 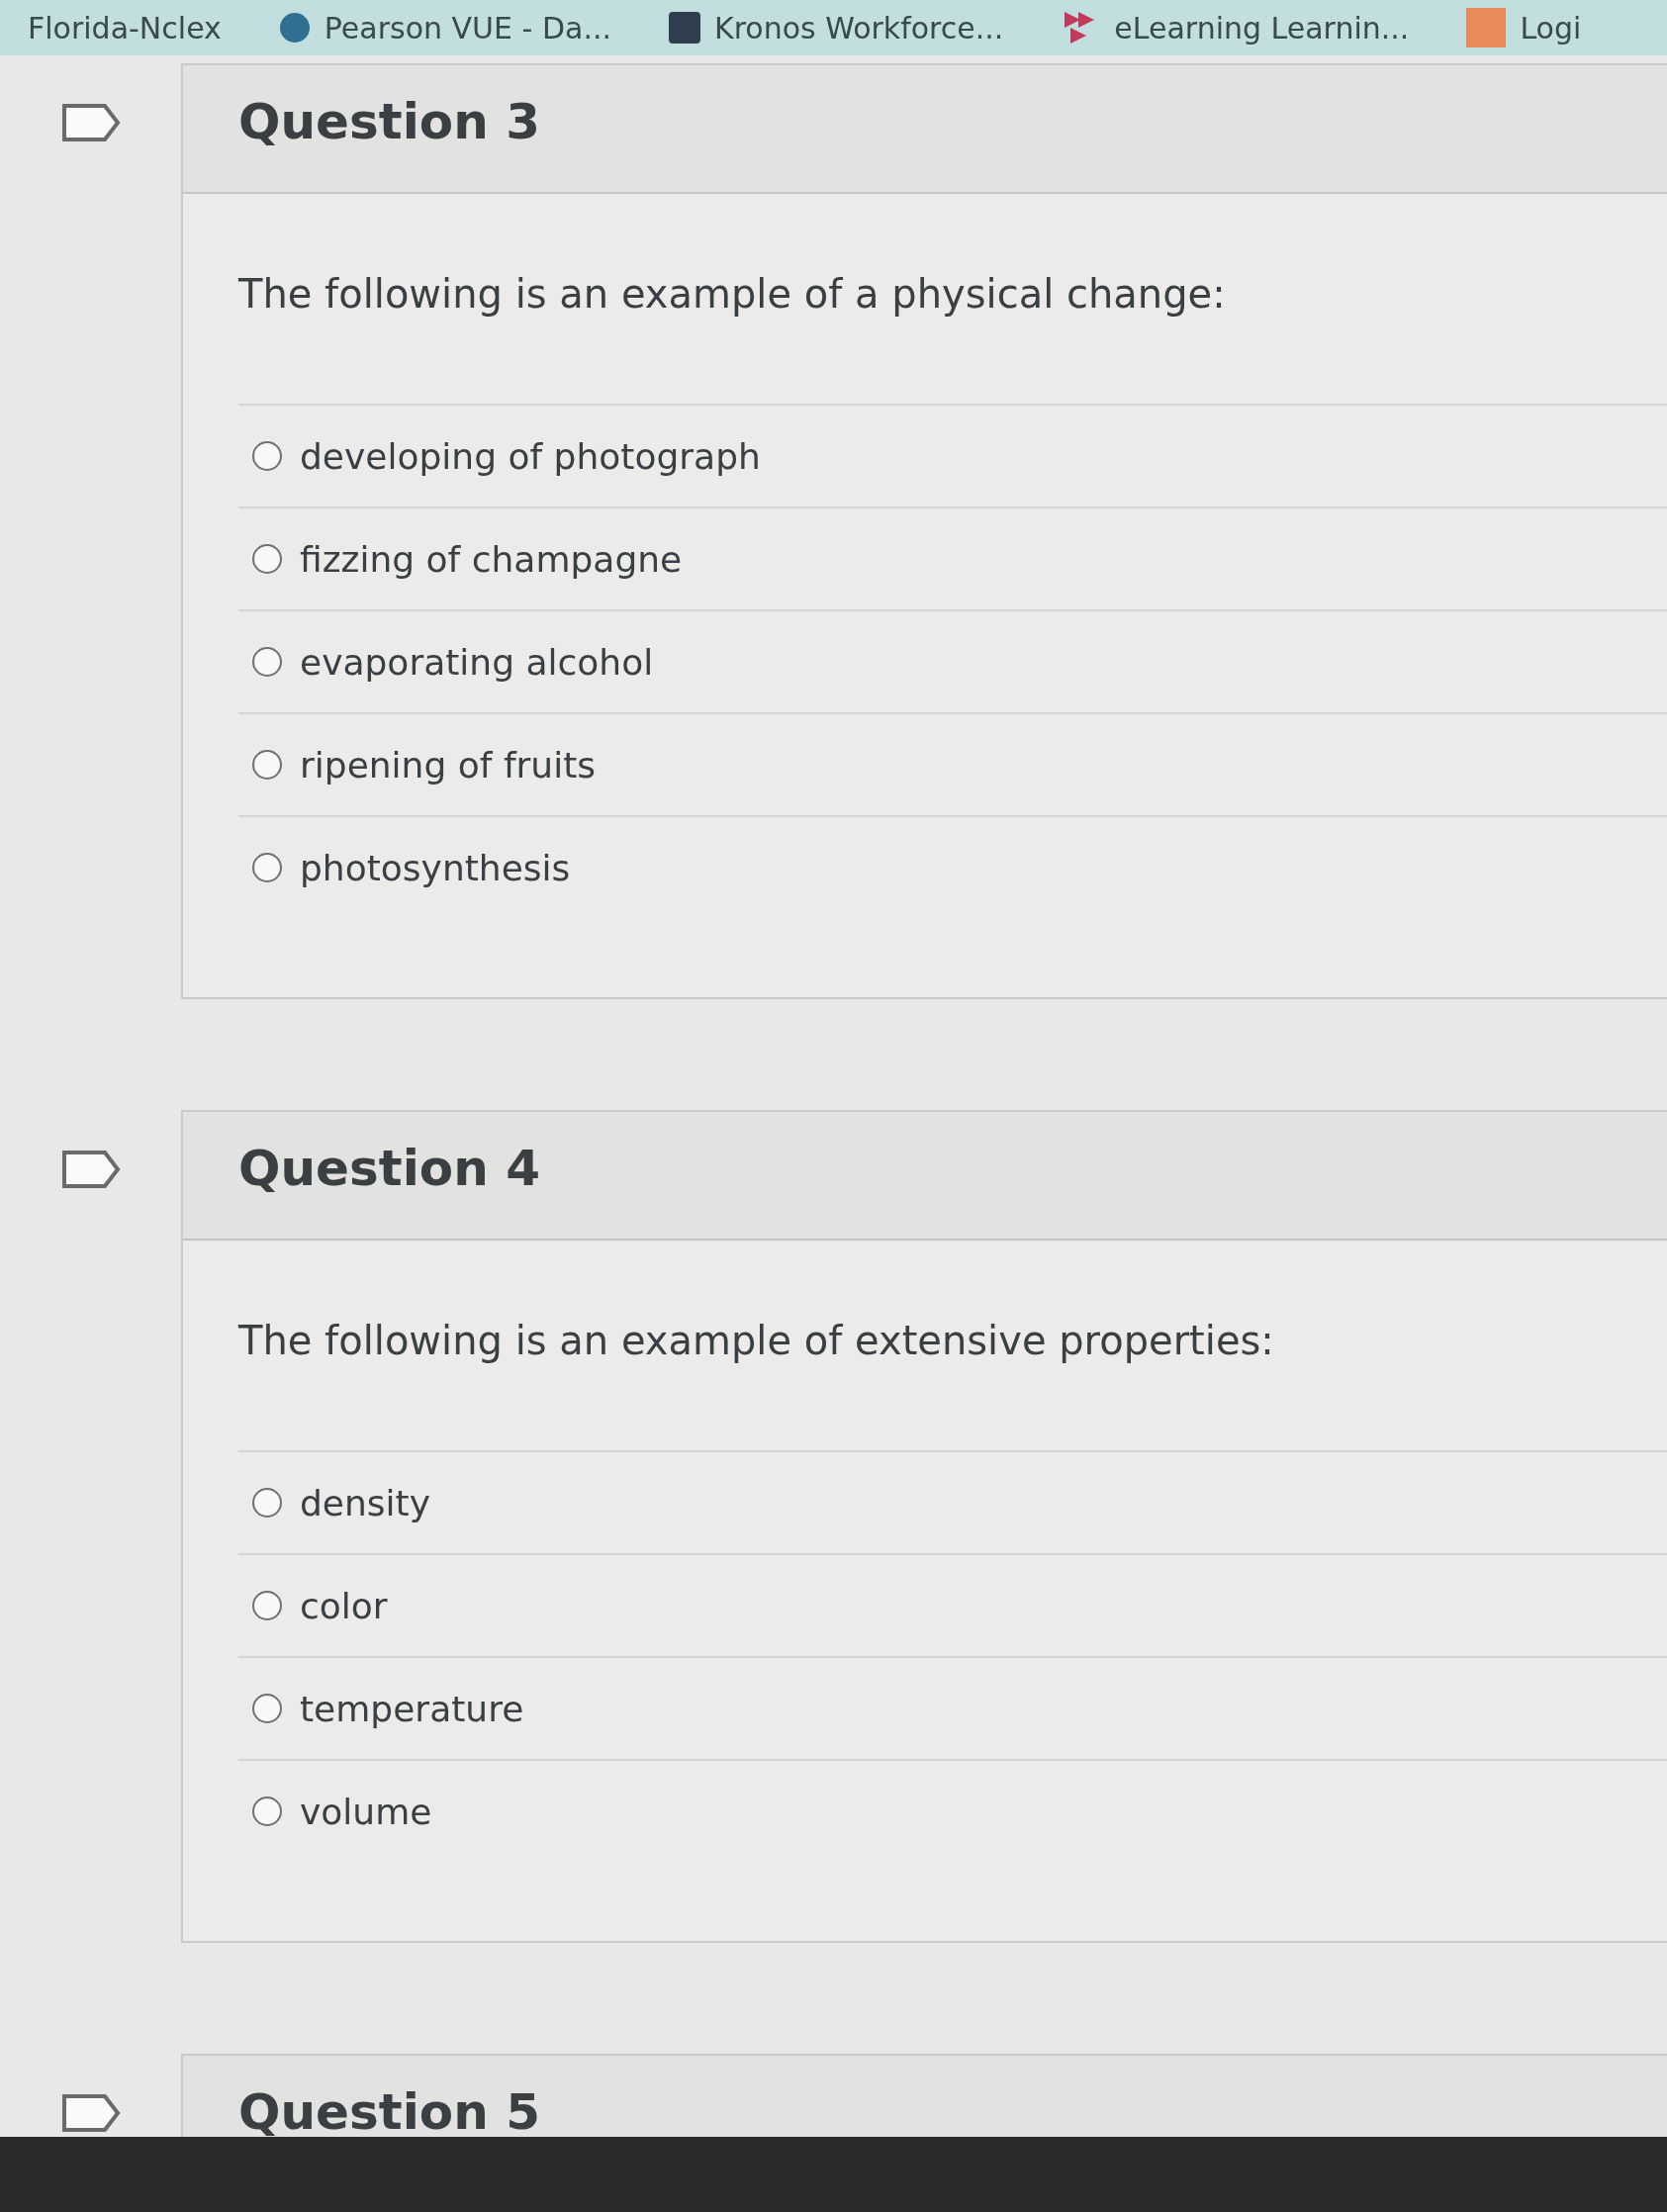 I want to click on option-label: ripening of fruits, so click(x=448, y=765).